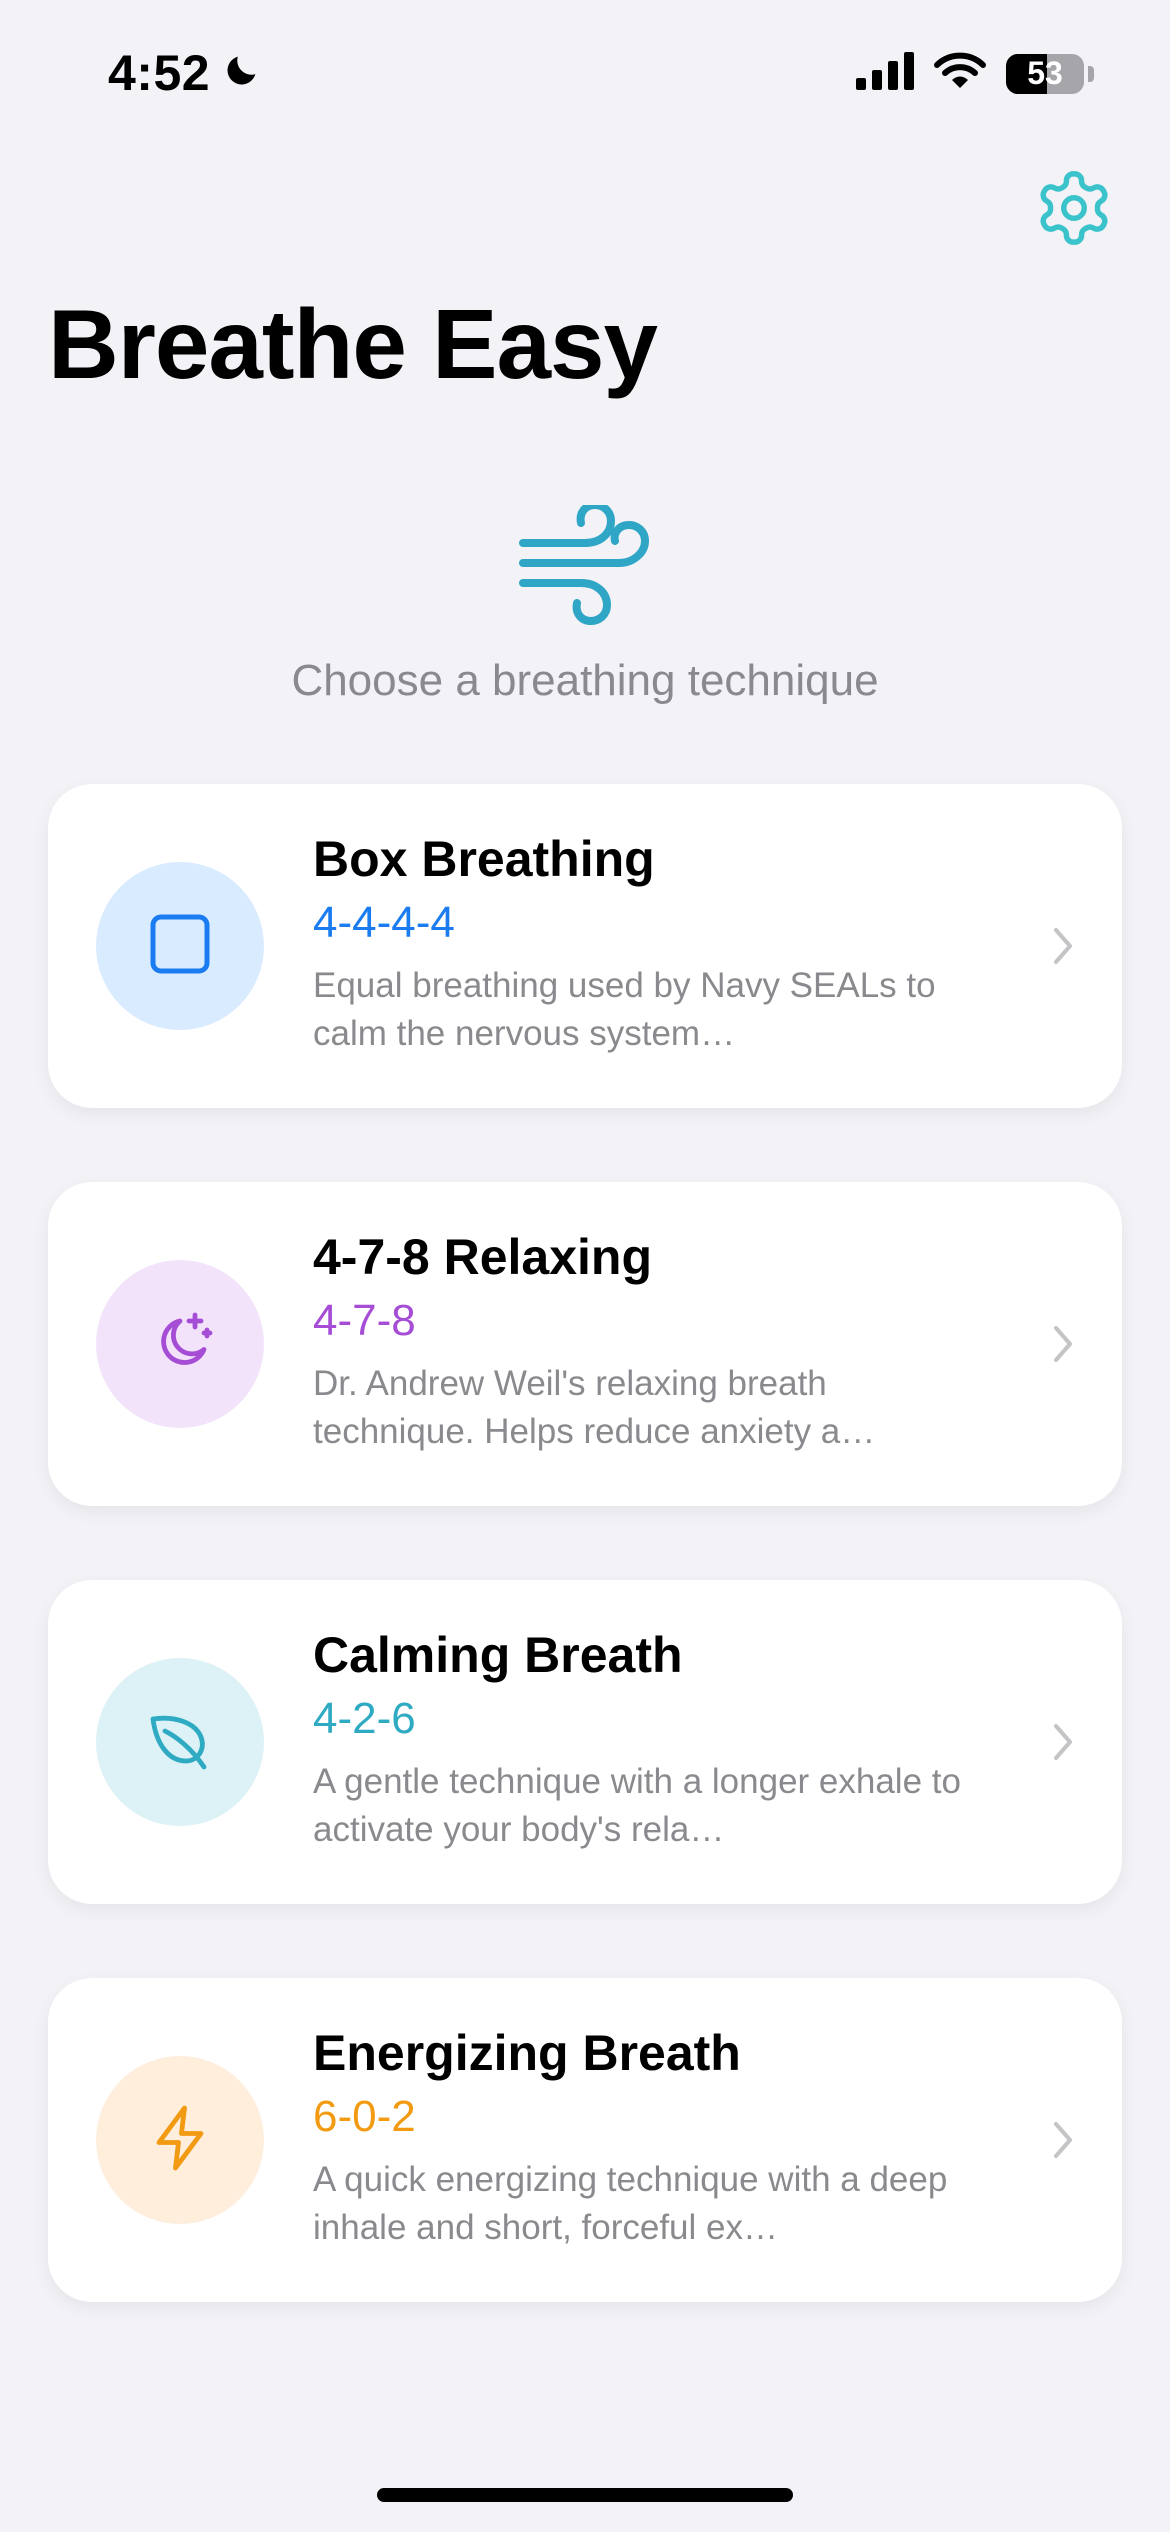 The image size is (1170, 2532). What do you see at coordinates (585, 2495) in the screenshot?
I see `home-indicator` at bounding box center [585, 2495].